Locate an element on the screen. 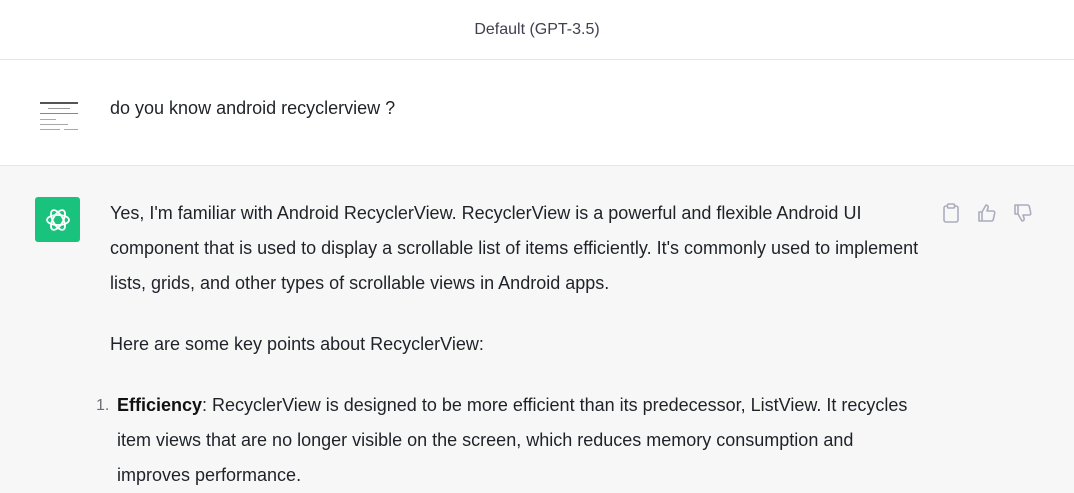  model-label: Default (GPT-3.5) is located at coordinates (536, 30).